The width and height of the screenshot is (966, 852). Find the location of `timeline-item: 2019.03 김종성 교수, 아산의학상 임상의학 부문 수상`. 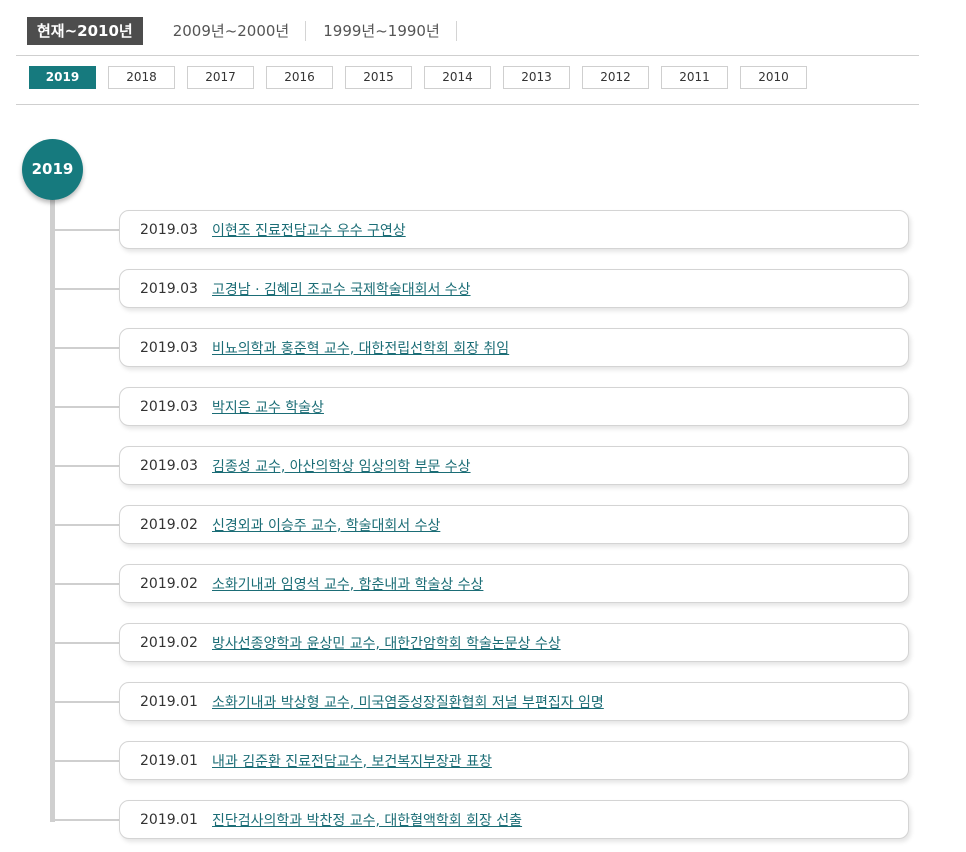

timeline-item: 2019.03 김종성 교수, 아산의학상 임상의학 부문 수상 is located at coordinates (514, 465).